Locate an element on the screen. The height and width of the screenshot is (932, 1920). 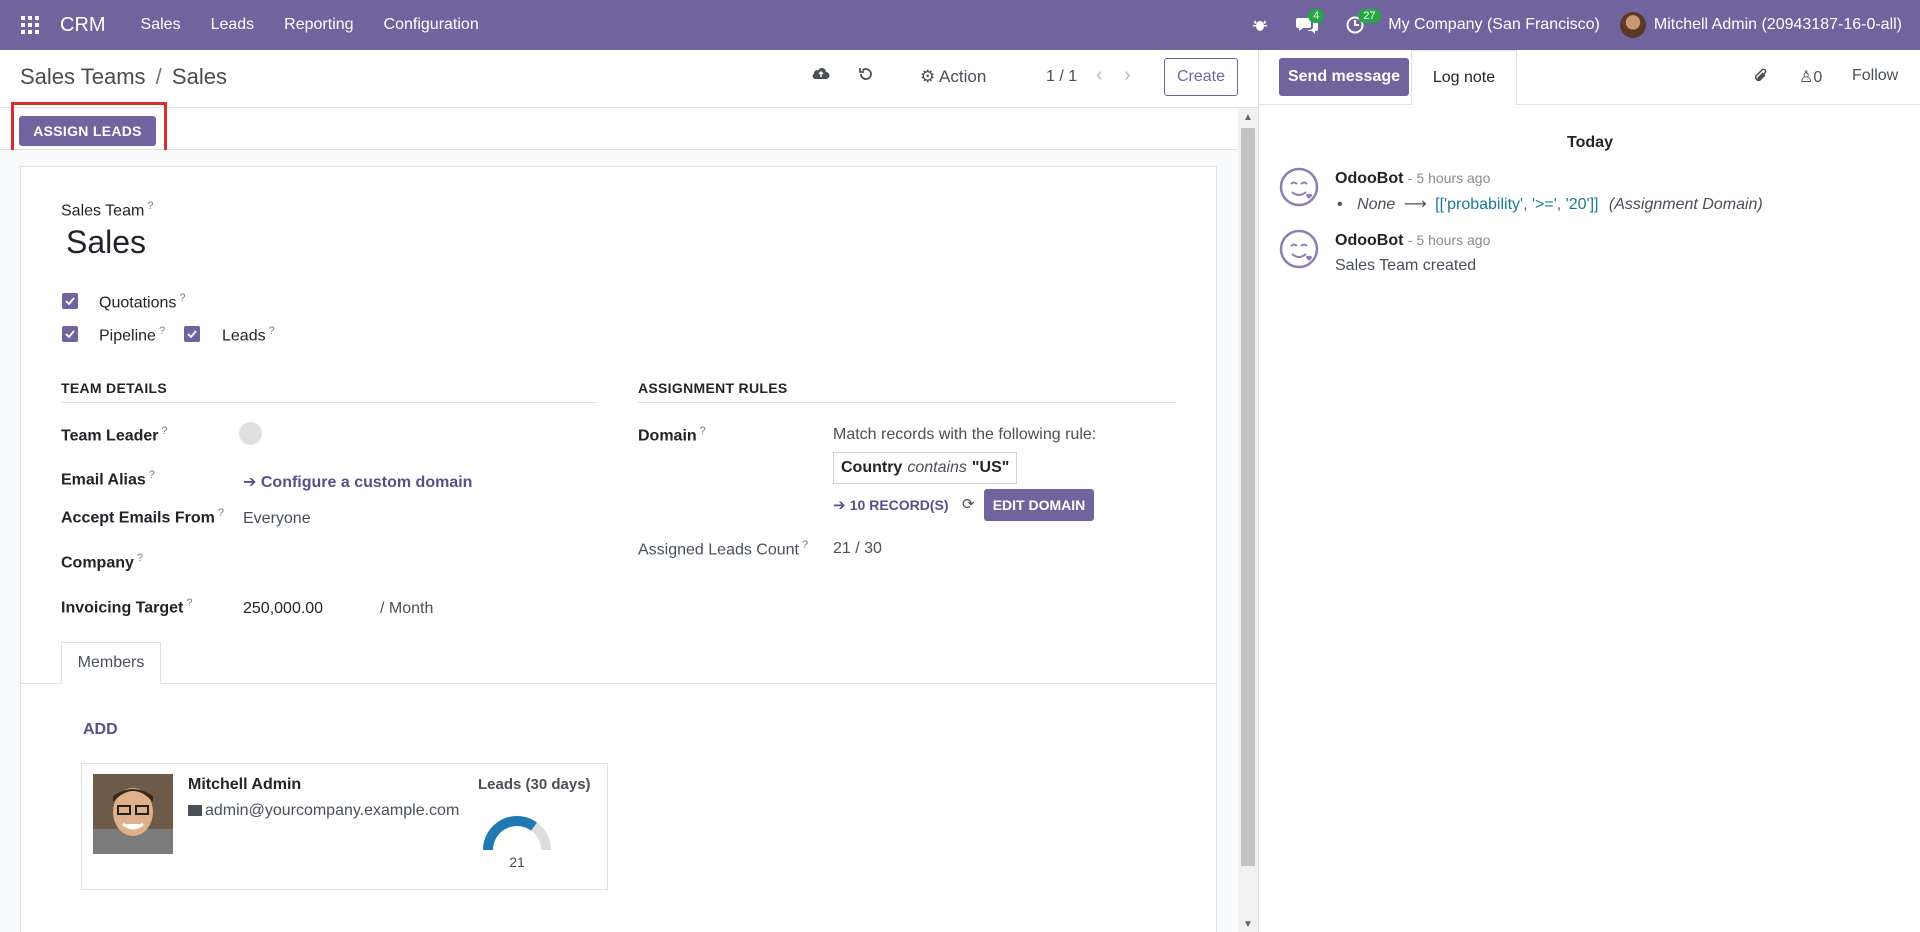
tab-divider is located at coordinates (618, 683).